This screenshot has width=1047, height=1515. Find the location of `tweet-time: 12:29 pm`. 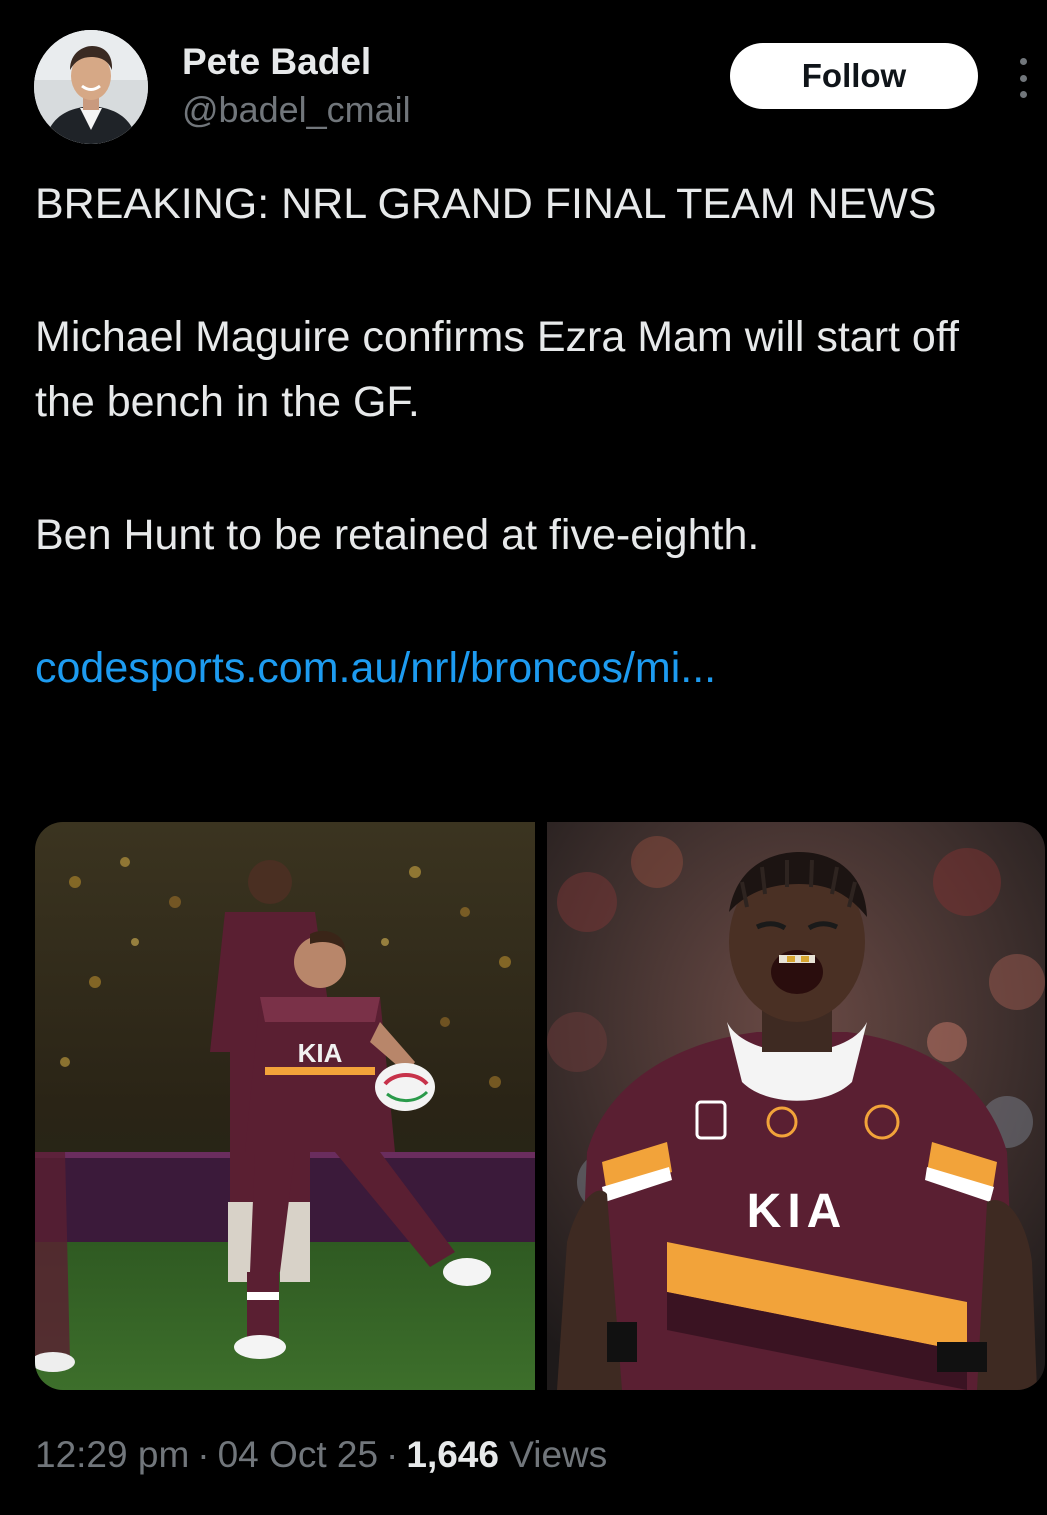

tweet-time: 12:29 pm is located at coordinates (112, 1454).